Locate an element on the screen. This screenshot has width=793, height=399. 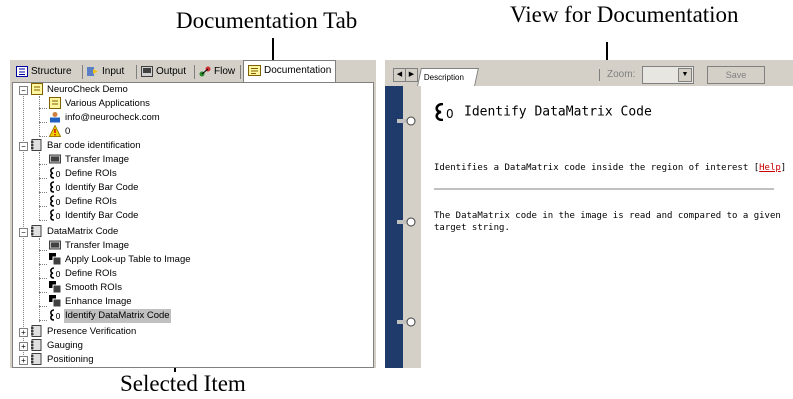
tab-structure-label: Structure is located at coordinates (51, 71).